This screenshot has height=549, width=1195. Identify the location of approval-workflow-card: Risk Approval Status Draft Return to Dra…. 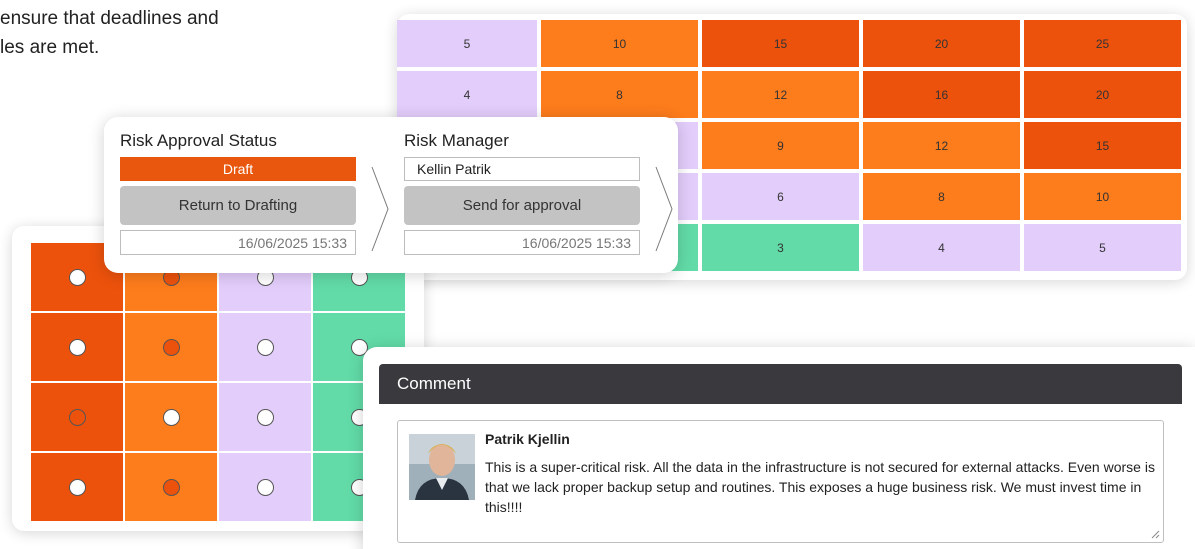
(391, 195).